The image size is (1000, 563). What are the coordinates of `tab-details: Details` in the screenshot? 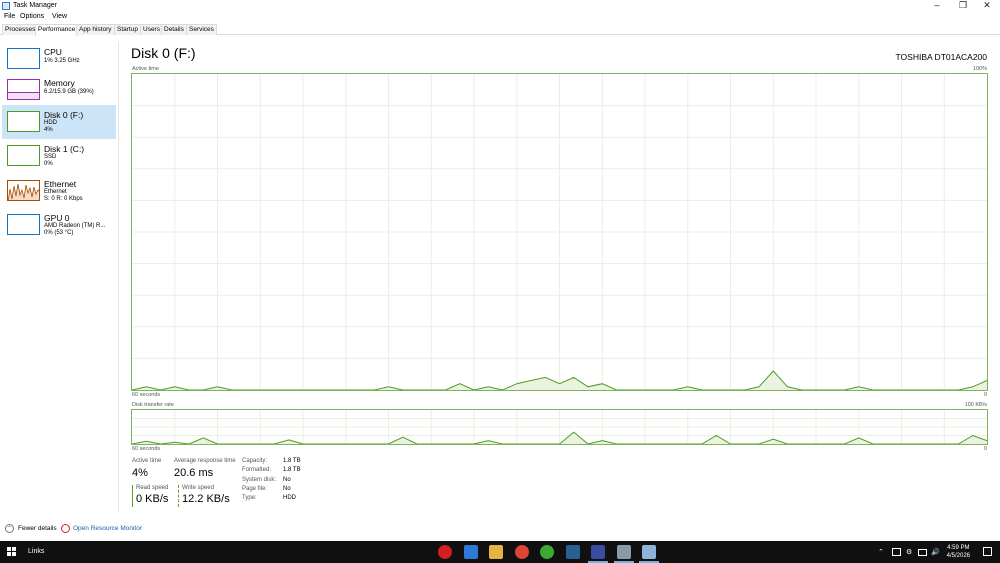 It's located at (174, 29).